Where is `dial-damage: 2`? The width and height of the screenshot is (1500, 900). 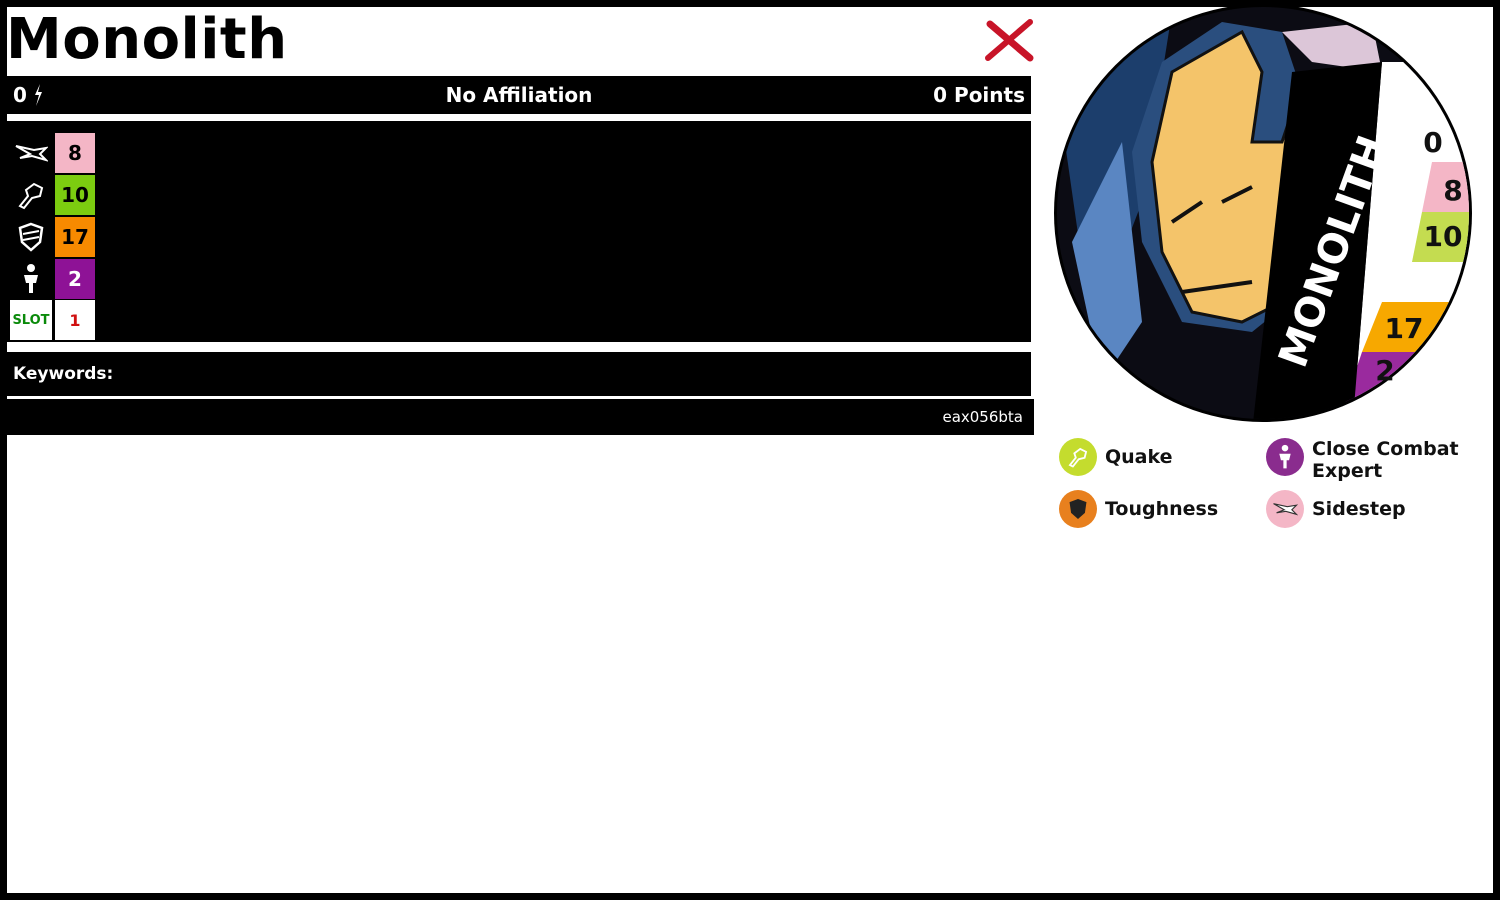
dial-damage: 2 is located at coordinates (1384, 370).